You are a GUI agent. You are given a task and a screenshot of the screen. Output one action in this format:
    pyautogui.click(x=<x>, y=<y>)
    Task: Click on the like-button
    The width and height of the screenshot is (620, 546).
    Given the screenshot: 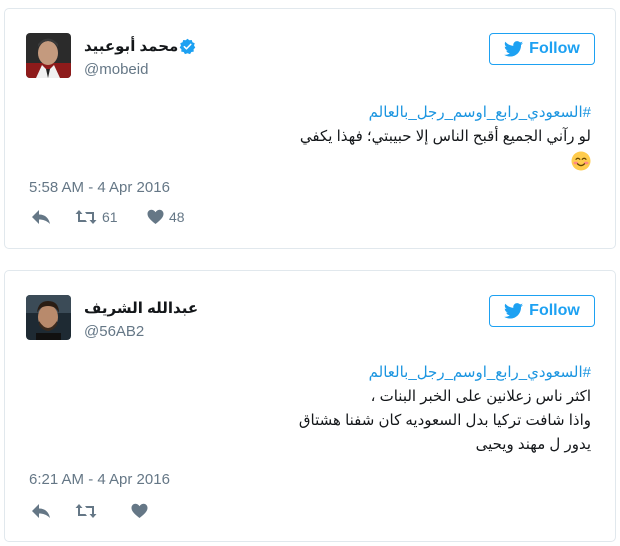 What is the action you would take?
    pyautogui.click(x=139, y=511)
    